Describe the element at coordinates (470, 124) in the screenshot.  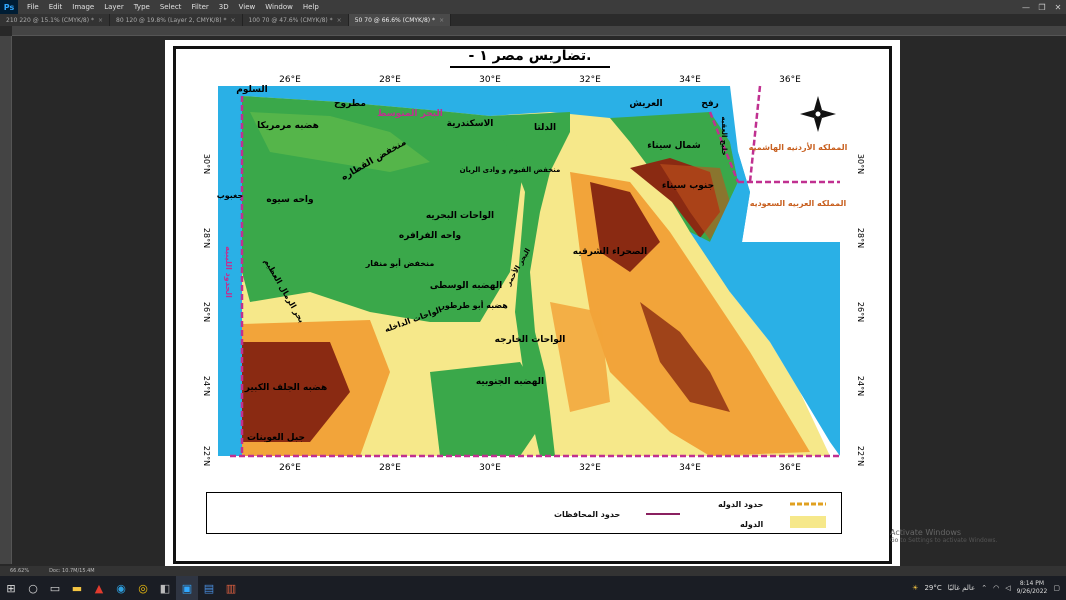
I see `label-alexandria: الاسكندرية` at that location.